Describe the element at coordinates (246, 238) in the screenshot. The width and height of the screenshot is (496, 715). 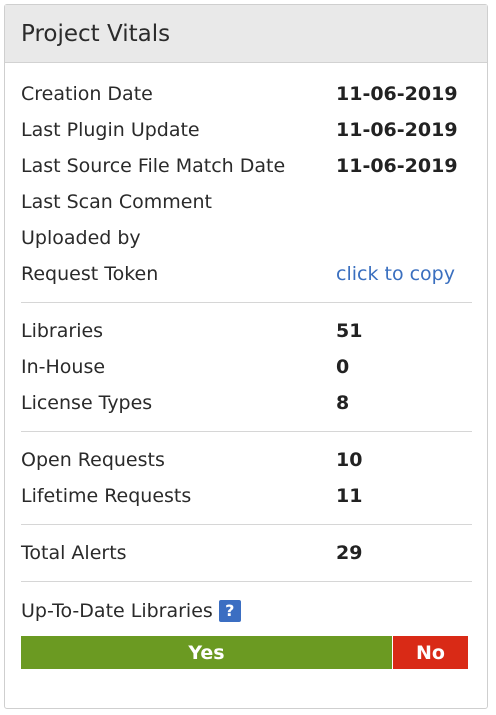
I see `vital-row: Uploaded by` at that location.